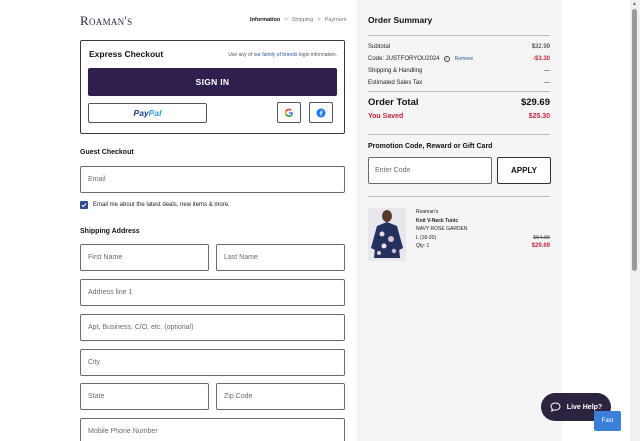  What do you see at coordinates (426, 238) in the screenshot?
I see `product-size: L (18-20)` at bounding box center [426, 238].